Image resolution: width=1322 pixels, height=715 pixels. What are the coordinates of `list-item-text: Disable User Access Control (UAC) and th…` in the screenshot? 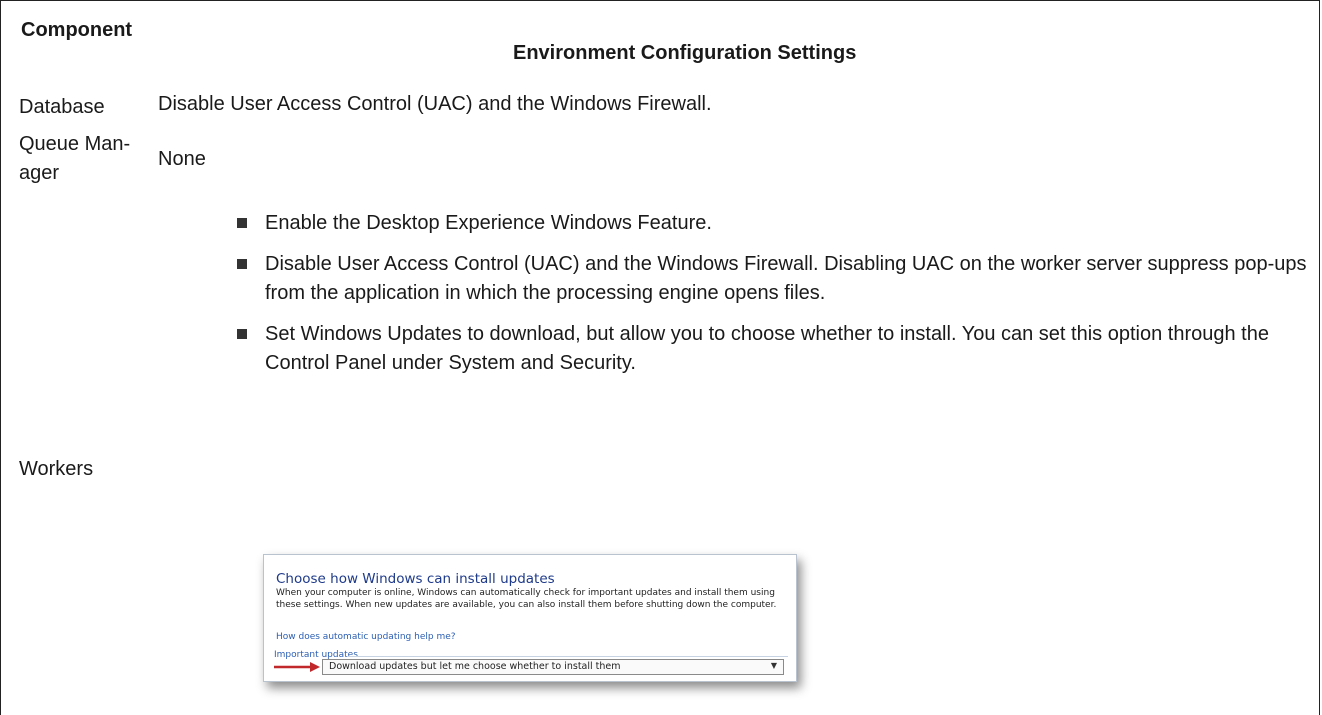 It's located at (786, 278).